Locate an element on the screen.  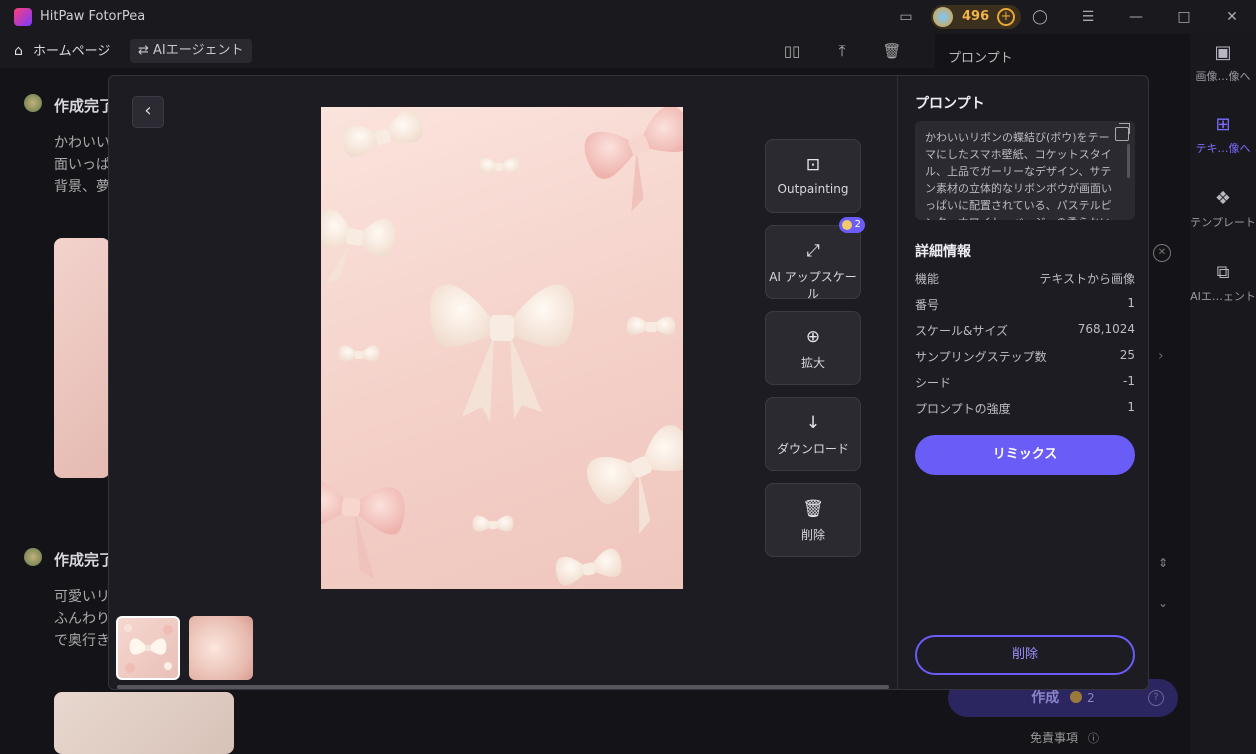
detail-key: シード is located at coordinates (933, 383).